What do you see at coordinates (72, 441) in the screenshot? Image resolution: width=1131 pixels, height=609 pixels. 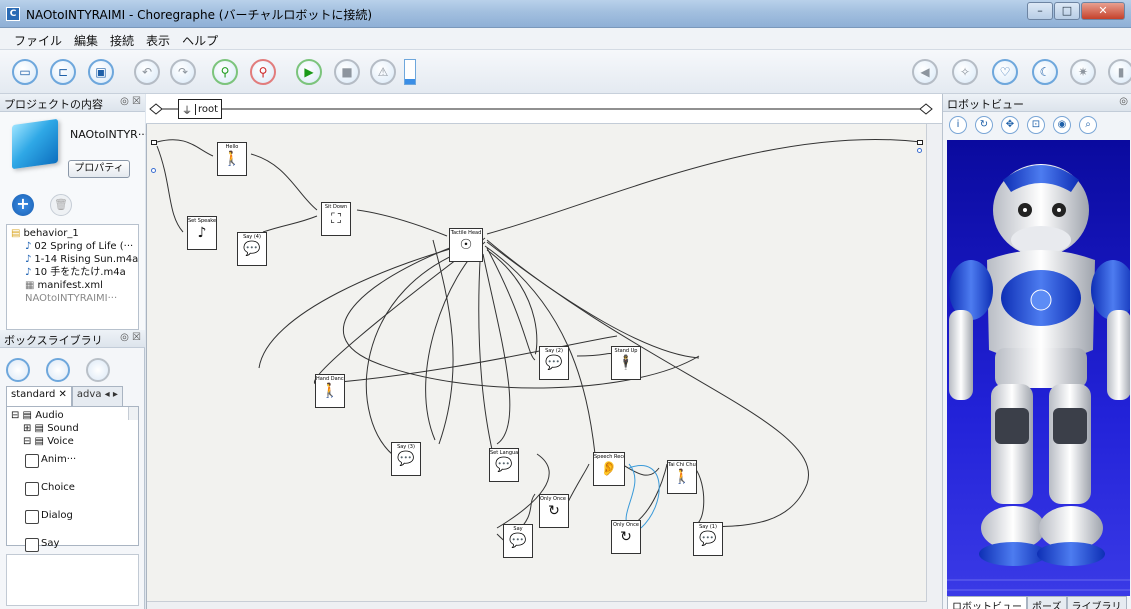 I see `library-folder-voice: ⊟ ▤ Voice` at bounding box center [72, 441].